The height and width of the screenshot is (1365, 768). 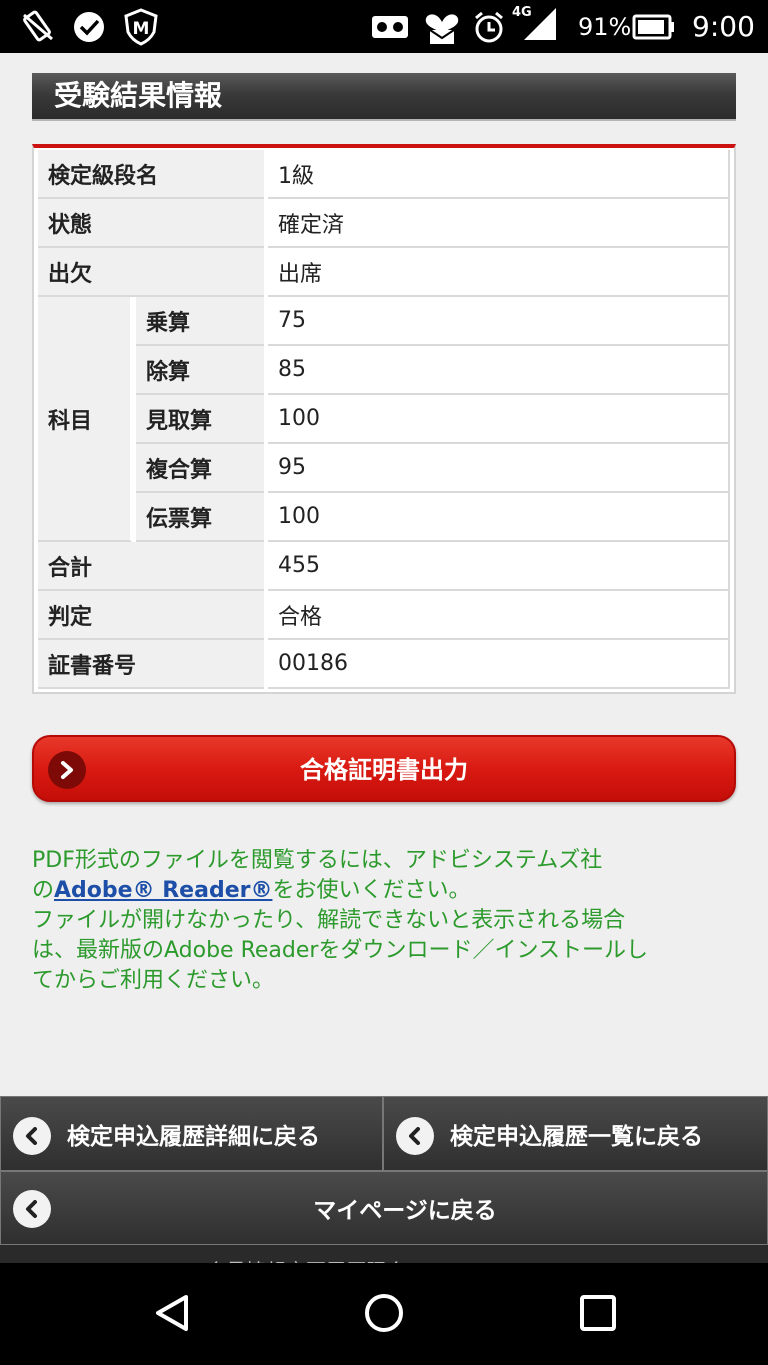 What do you see at coordinates (89, 27) in the screenshot?
I see `check-circle-icon` at bounding box center [89, 27].